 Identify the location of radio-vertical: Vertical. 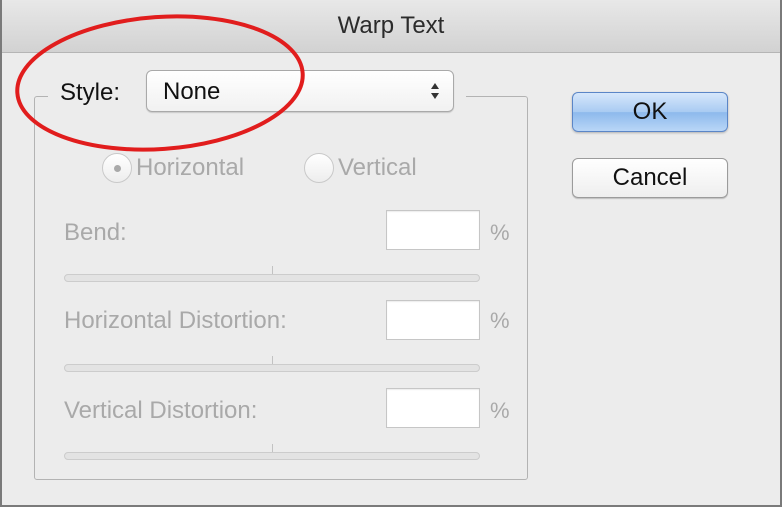
(360, 168).